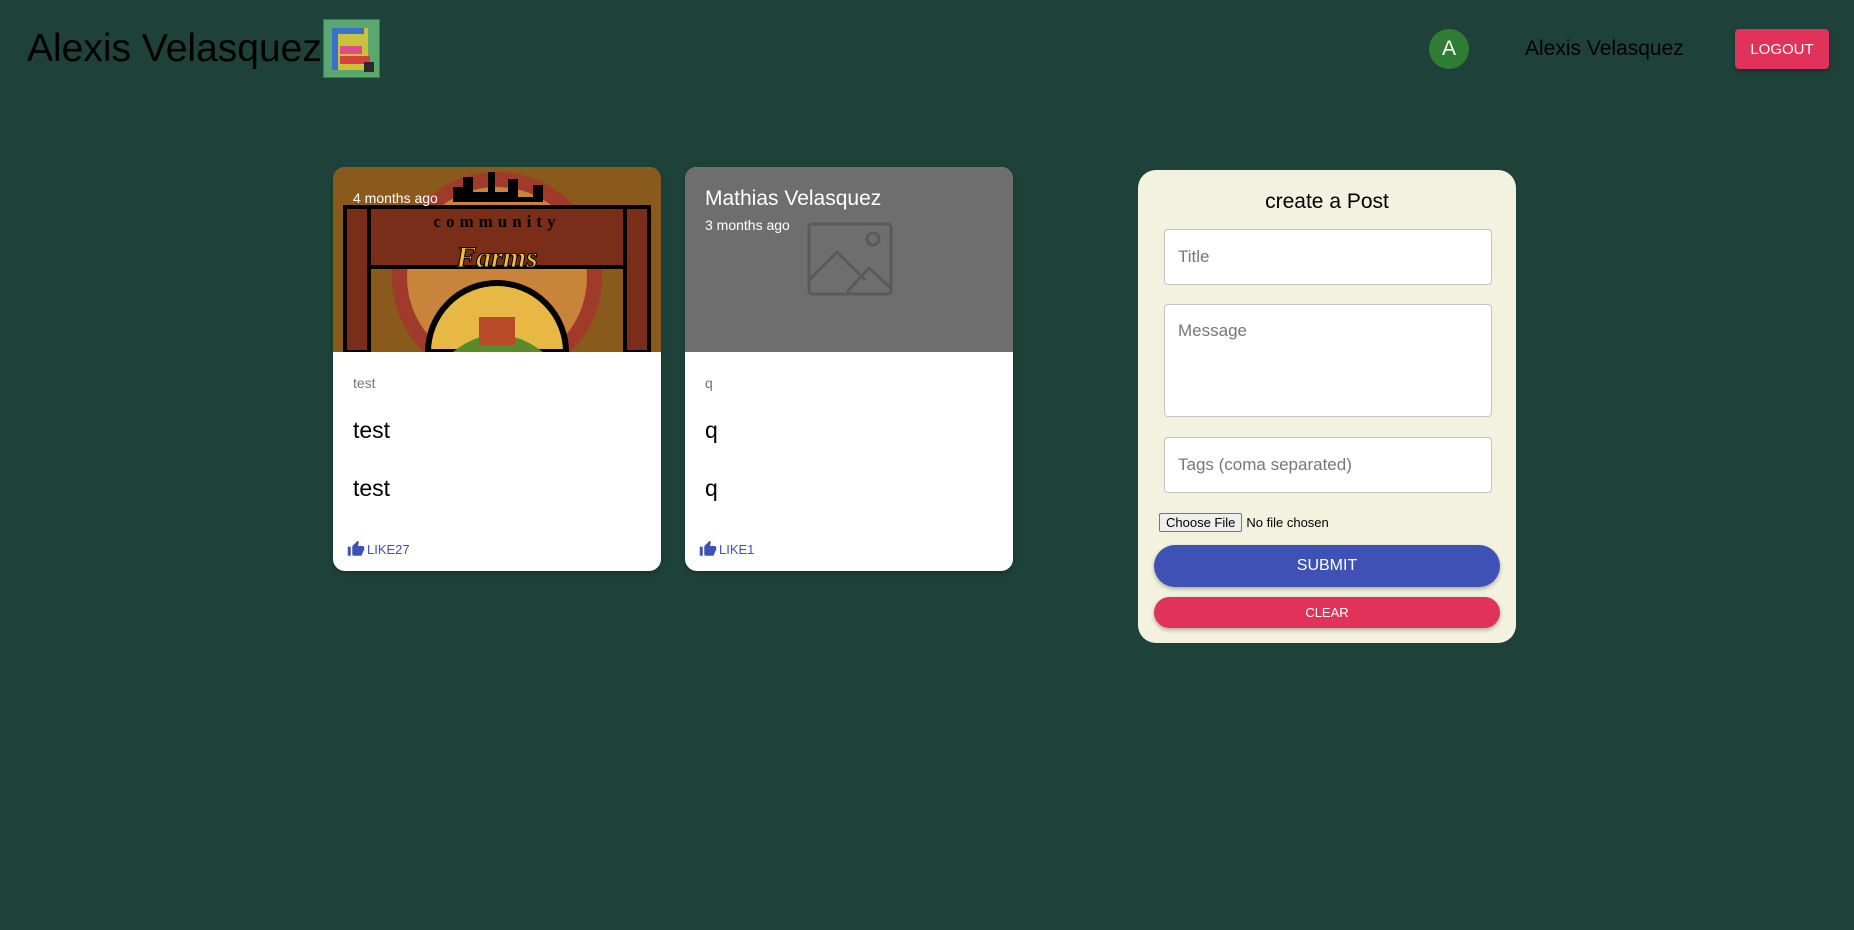 This screenshot has height=930, width=1854. Describe the element at coordinates (1327, 201) in the screenshot. I see `form-title: create a Post` at that location.